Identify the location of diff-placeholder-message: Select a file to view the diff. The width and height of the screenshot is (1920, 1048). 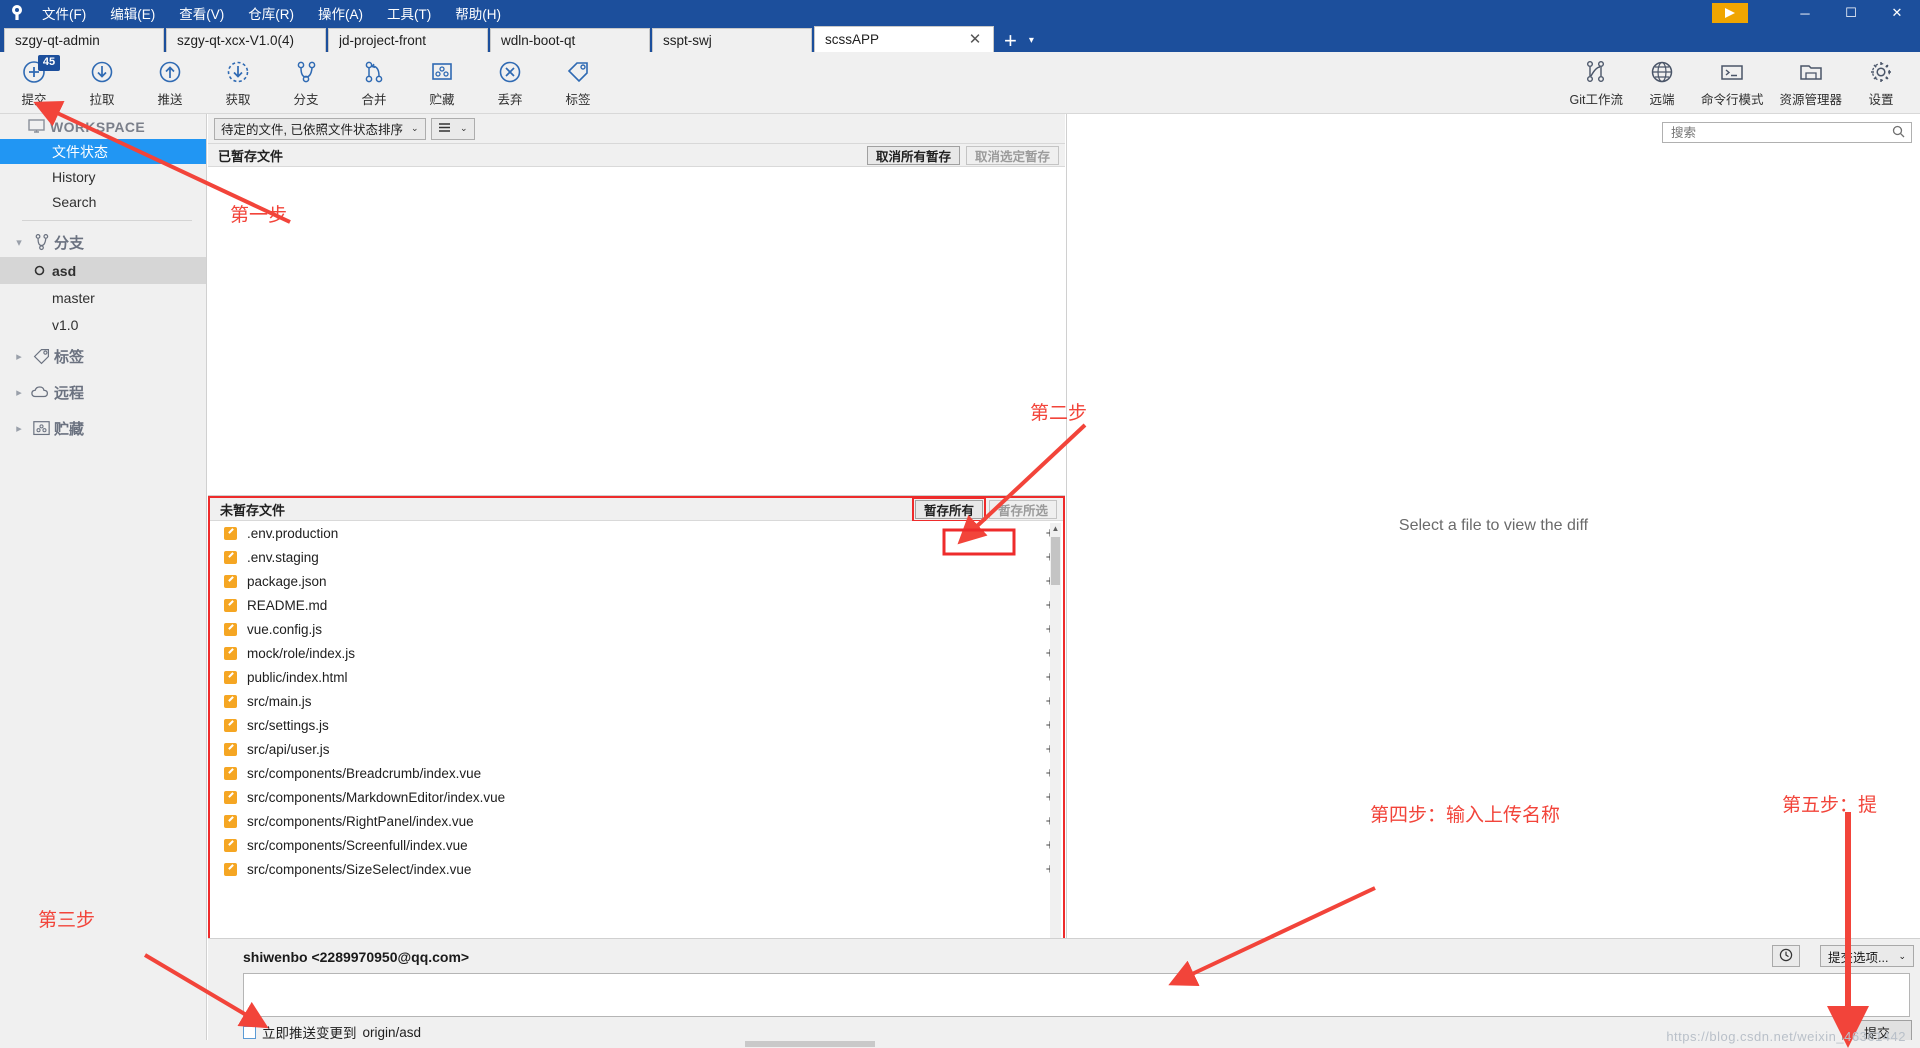
(1493, 525).